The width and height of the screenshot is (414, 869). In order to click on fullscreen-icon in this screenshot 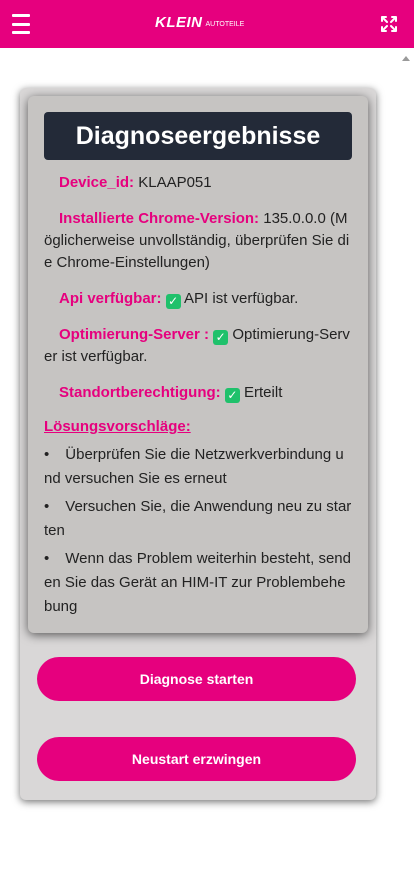, I will do `click(389, 24)`.